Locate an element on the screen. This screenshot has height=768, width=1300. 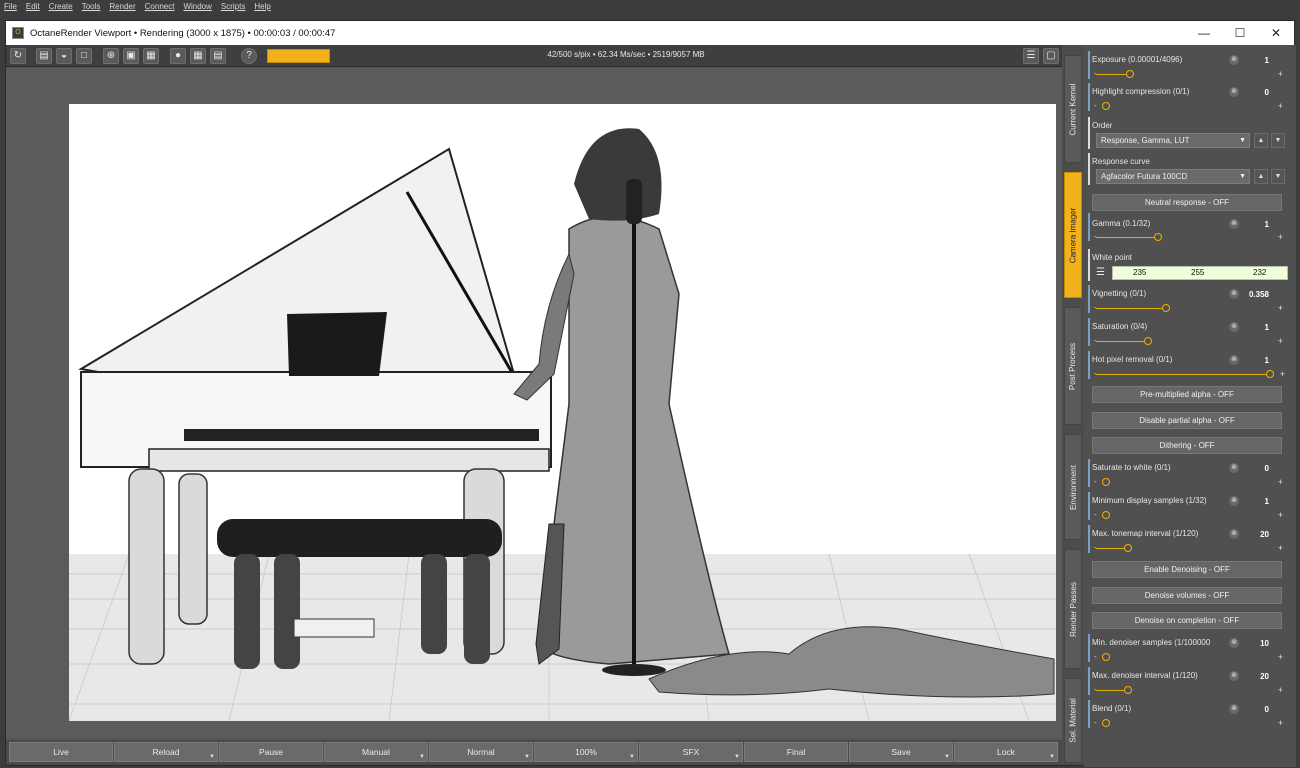
saturation-slider-track is located at coordinates (1120, 341).